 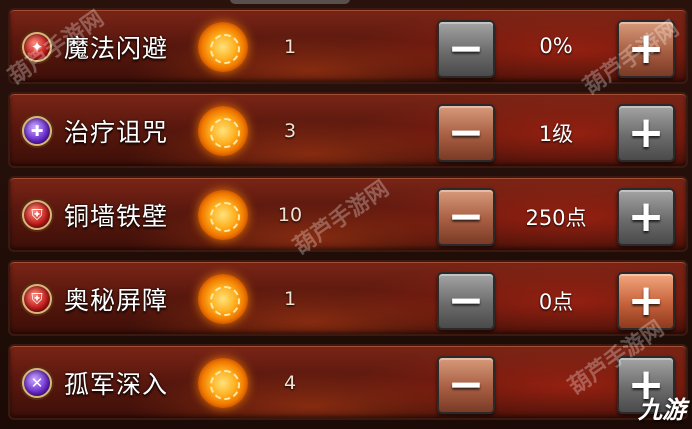 I want to click on skill-name: 治疗诅咒, so click(x=116, y=132).